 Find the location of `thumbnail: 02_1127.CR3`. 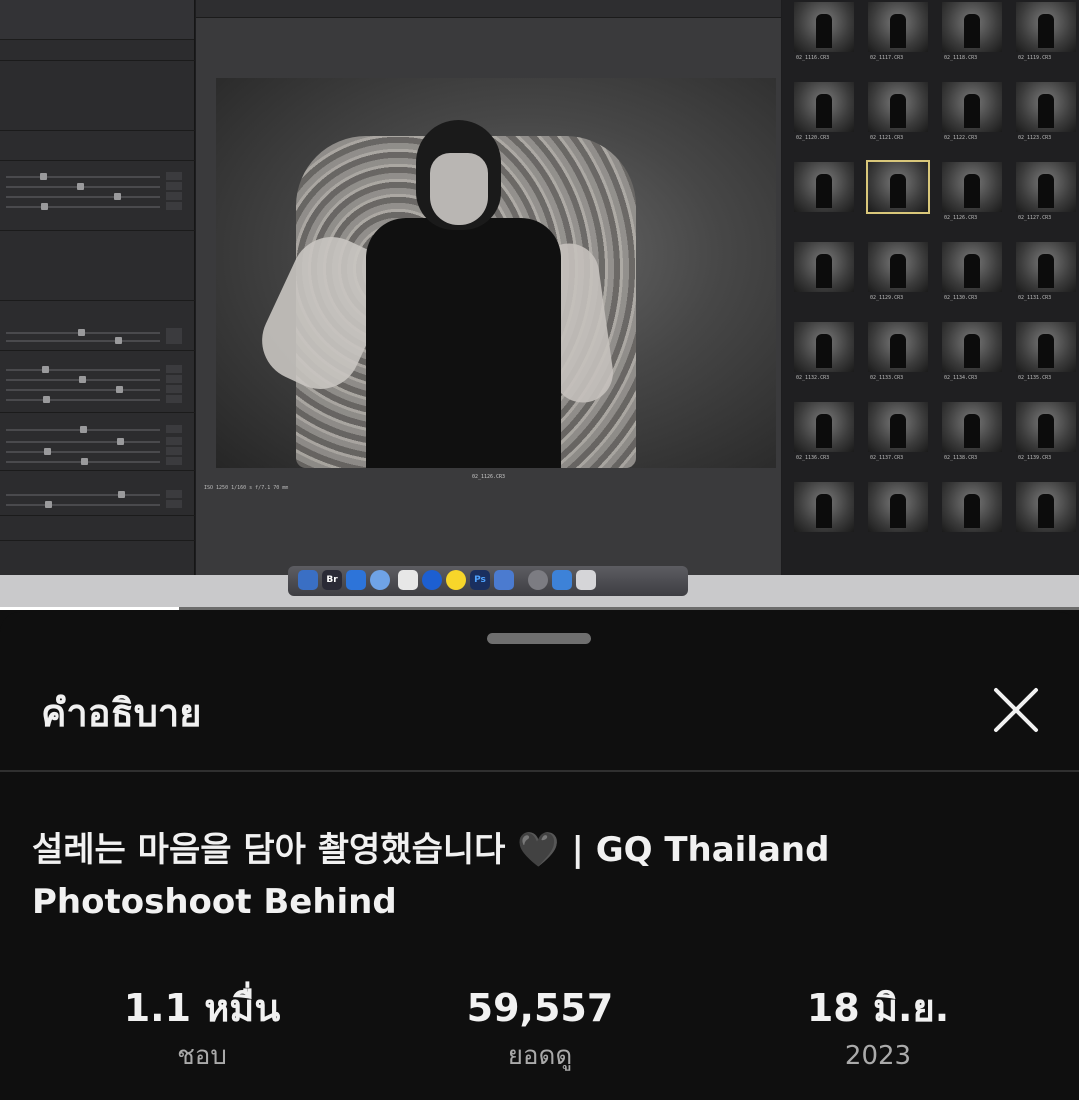

thumbnail: 02_1127.CR3 is located at coordinates (1044, 193).